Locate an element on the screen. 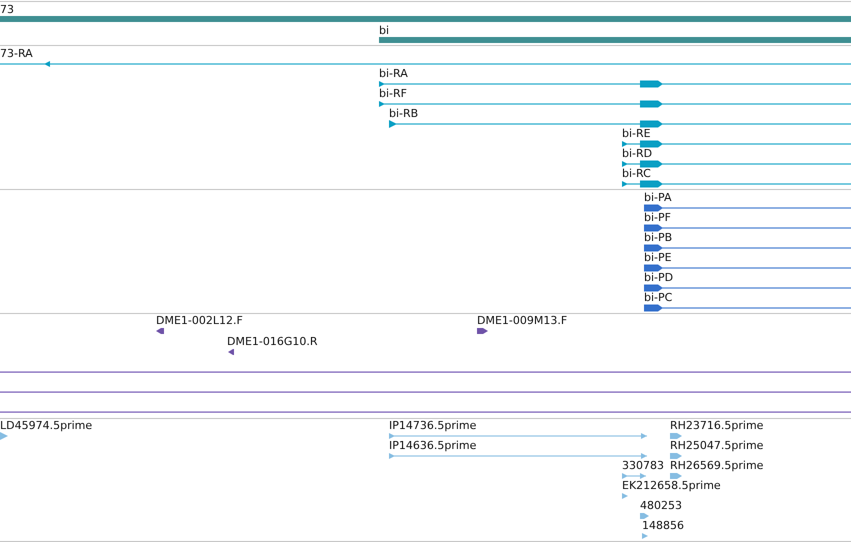  feature-label: RH25047.5prime is located at coordinates (717, 445).